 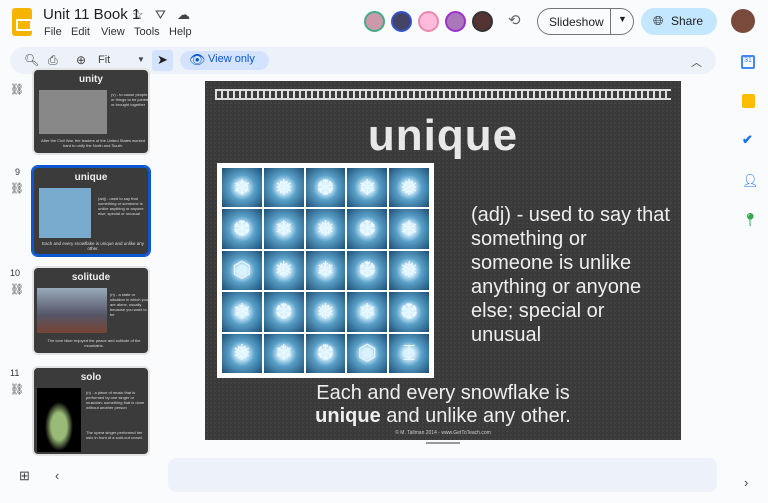 I want to click on maps-icon: 📍︎, so click(x=750, y=220).